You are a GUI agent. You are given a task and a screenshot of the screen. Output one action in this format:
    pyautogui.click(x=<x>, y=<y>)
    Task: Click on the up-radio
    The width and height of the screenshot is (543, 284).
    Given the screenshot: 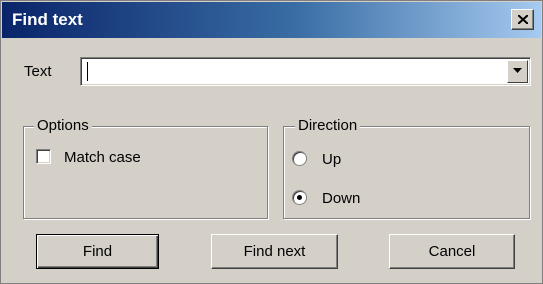 What is the action you would take?
    pyautogui.click(x=299, y=158)
    